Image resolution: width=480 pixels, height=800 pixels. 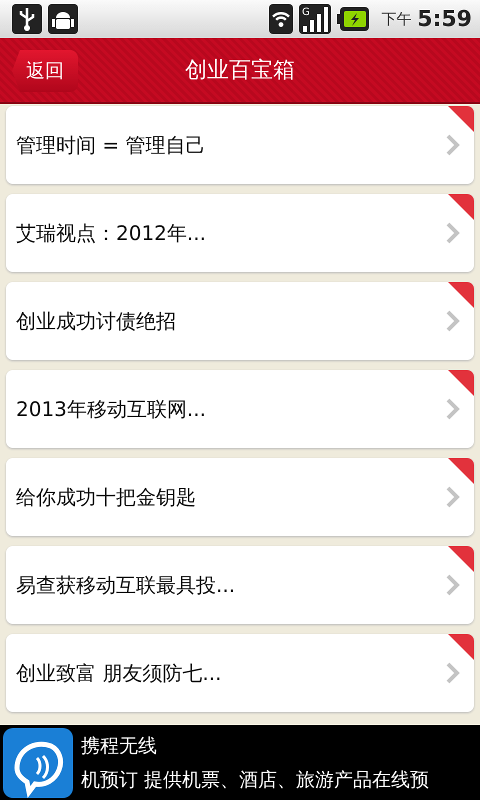 I want to click on back-button: 返回, so click(x=45, y=71).